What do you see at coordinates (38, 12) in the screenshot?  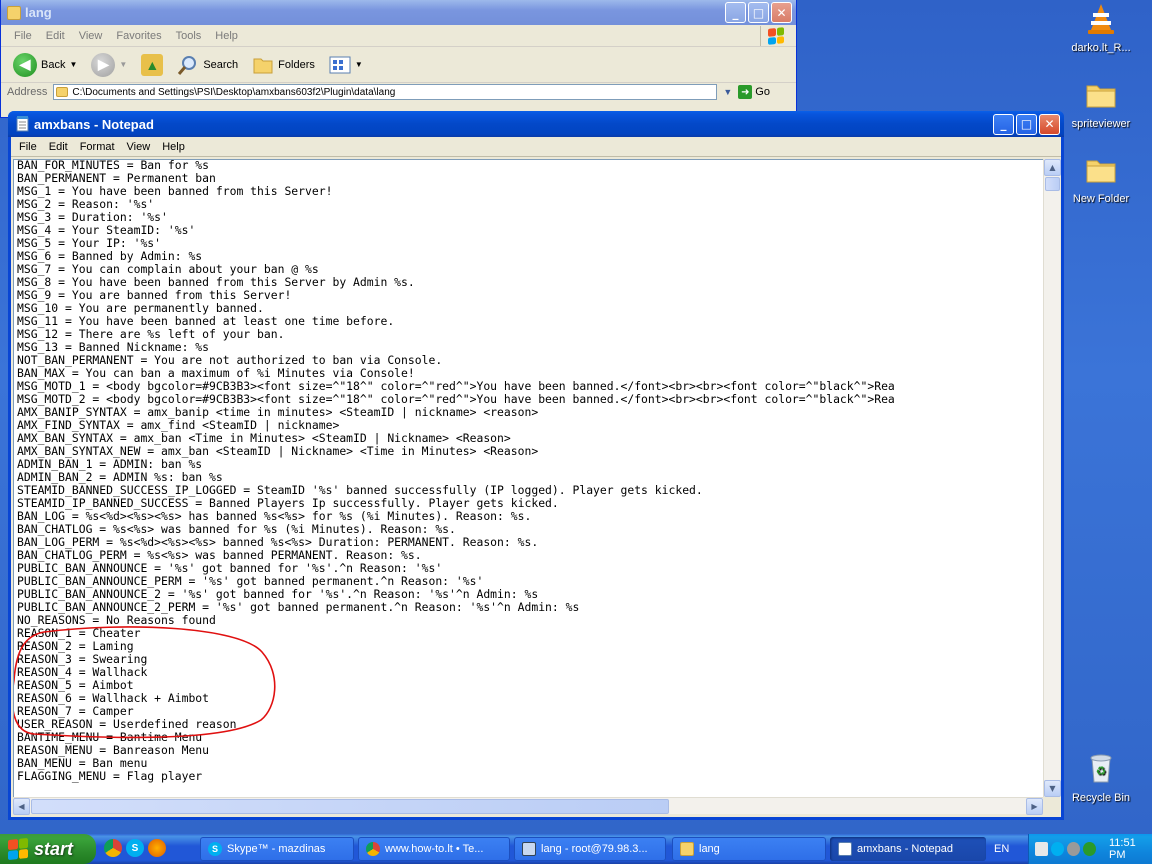 I see `explorer-title: lang` at bounding box center [38, 12].